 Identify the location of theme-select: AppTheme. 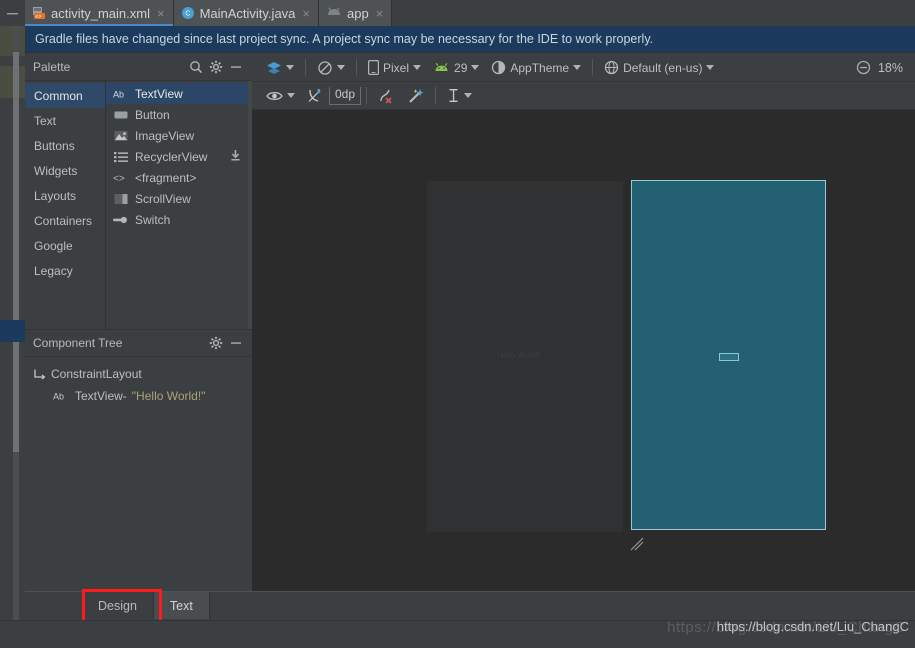
(536, 68).